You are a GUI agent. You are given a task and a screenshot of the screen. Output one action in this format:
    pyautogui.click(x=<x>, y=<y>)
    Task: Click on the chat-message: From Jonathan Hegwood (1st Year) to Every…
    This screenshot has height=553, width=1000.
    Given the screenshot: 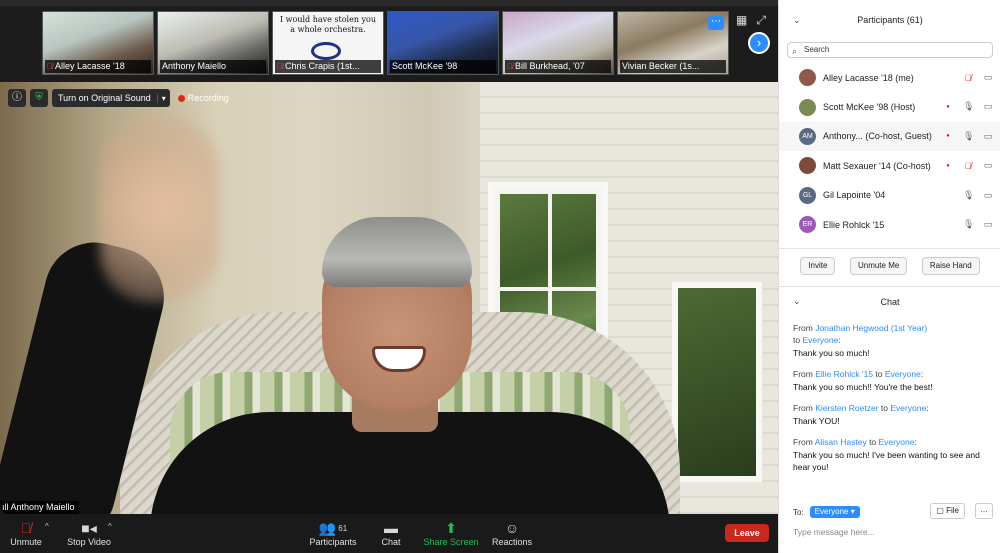 What is the action you would take?
    pyautogui.click(x=893, y=340)
    